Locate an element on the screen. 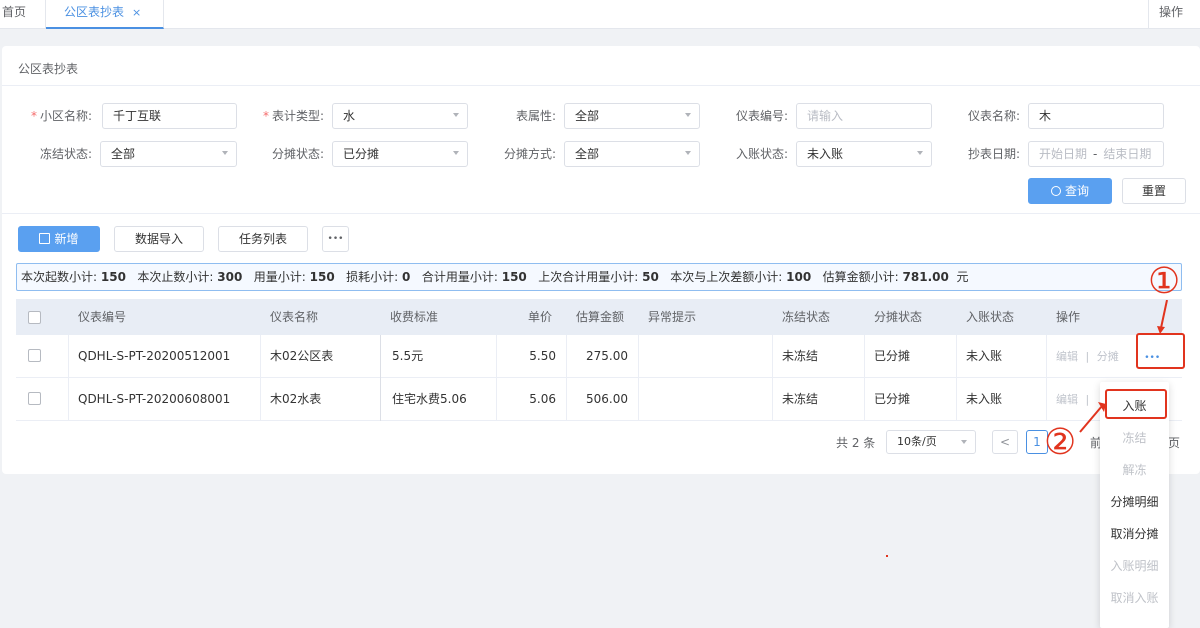  split-link: 分摊 is located at coordinates (1108, 356).